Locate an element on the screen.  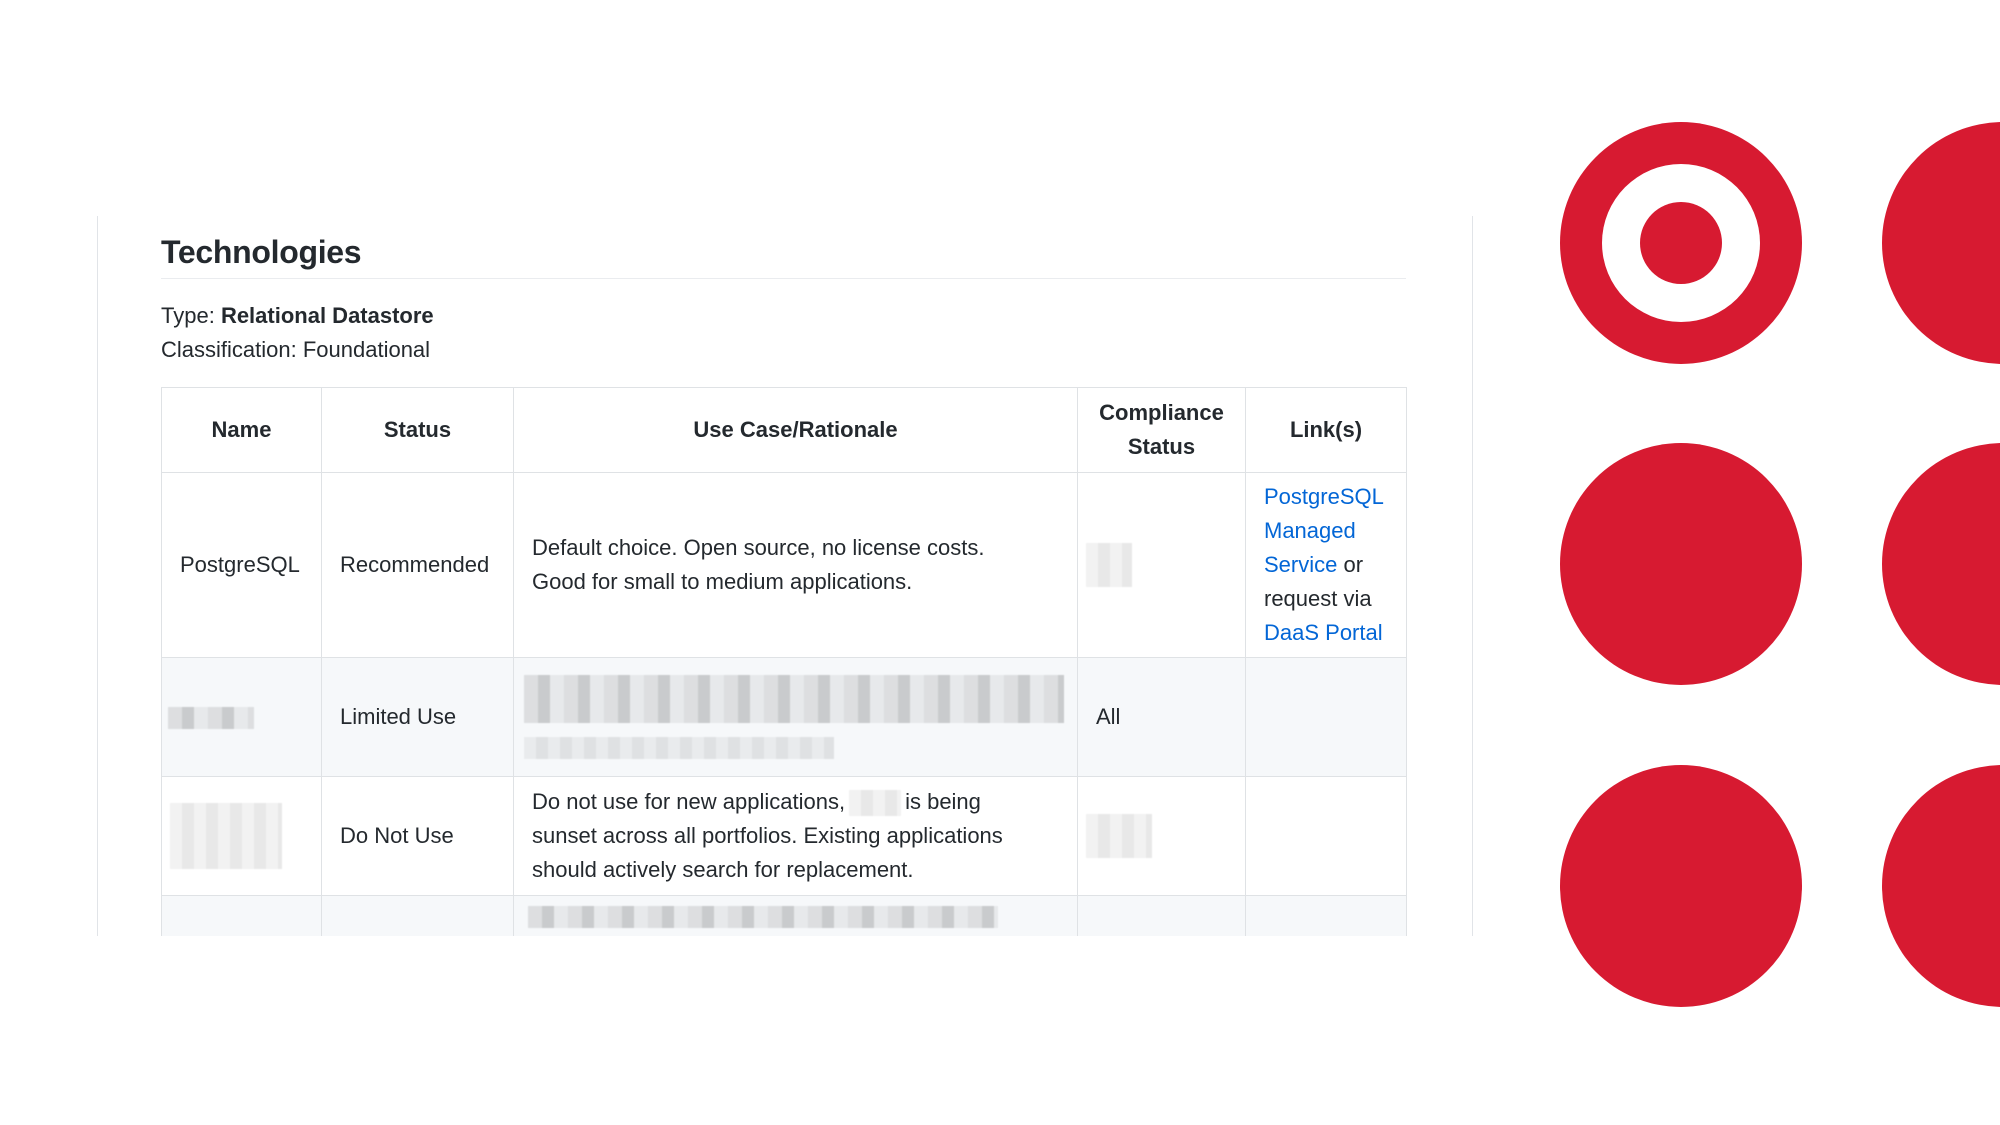
column-header-name: Name is located at coordinates (241, 430).